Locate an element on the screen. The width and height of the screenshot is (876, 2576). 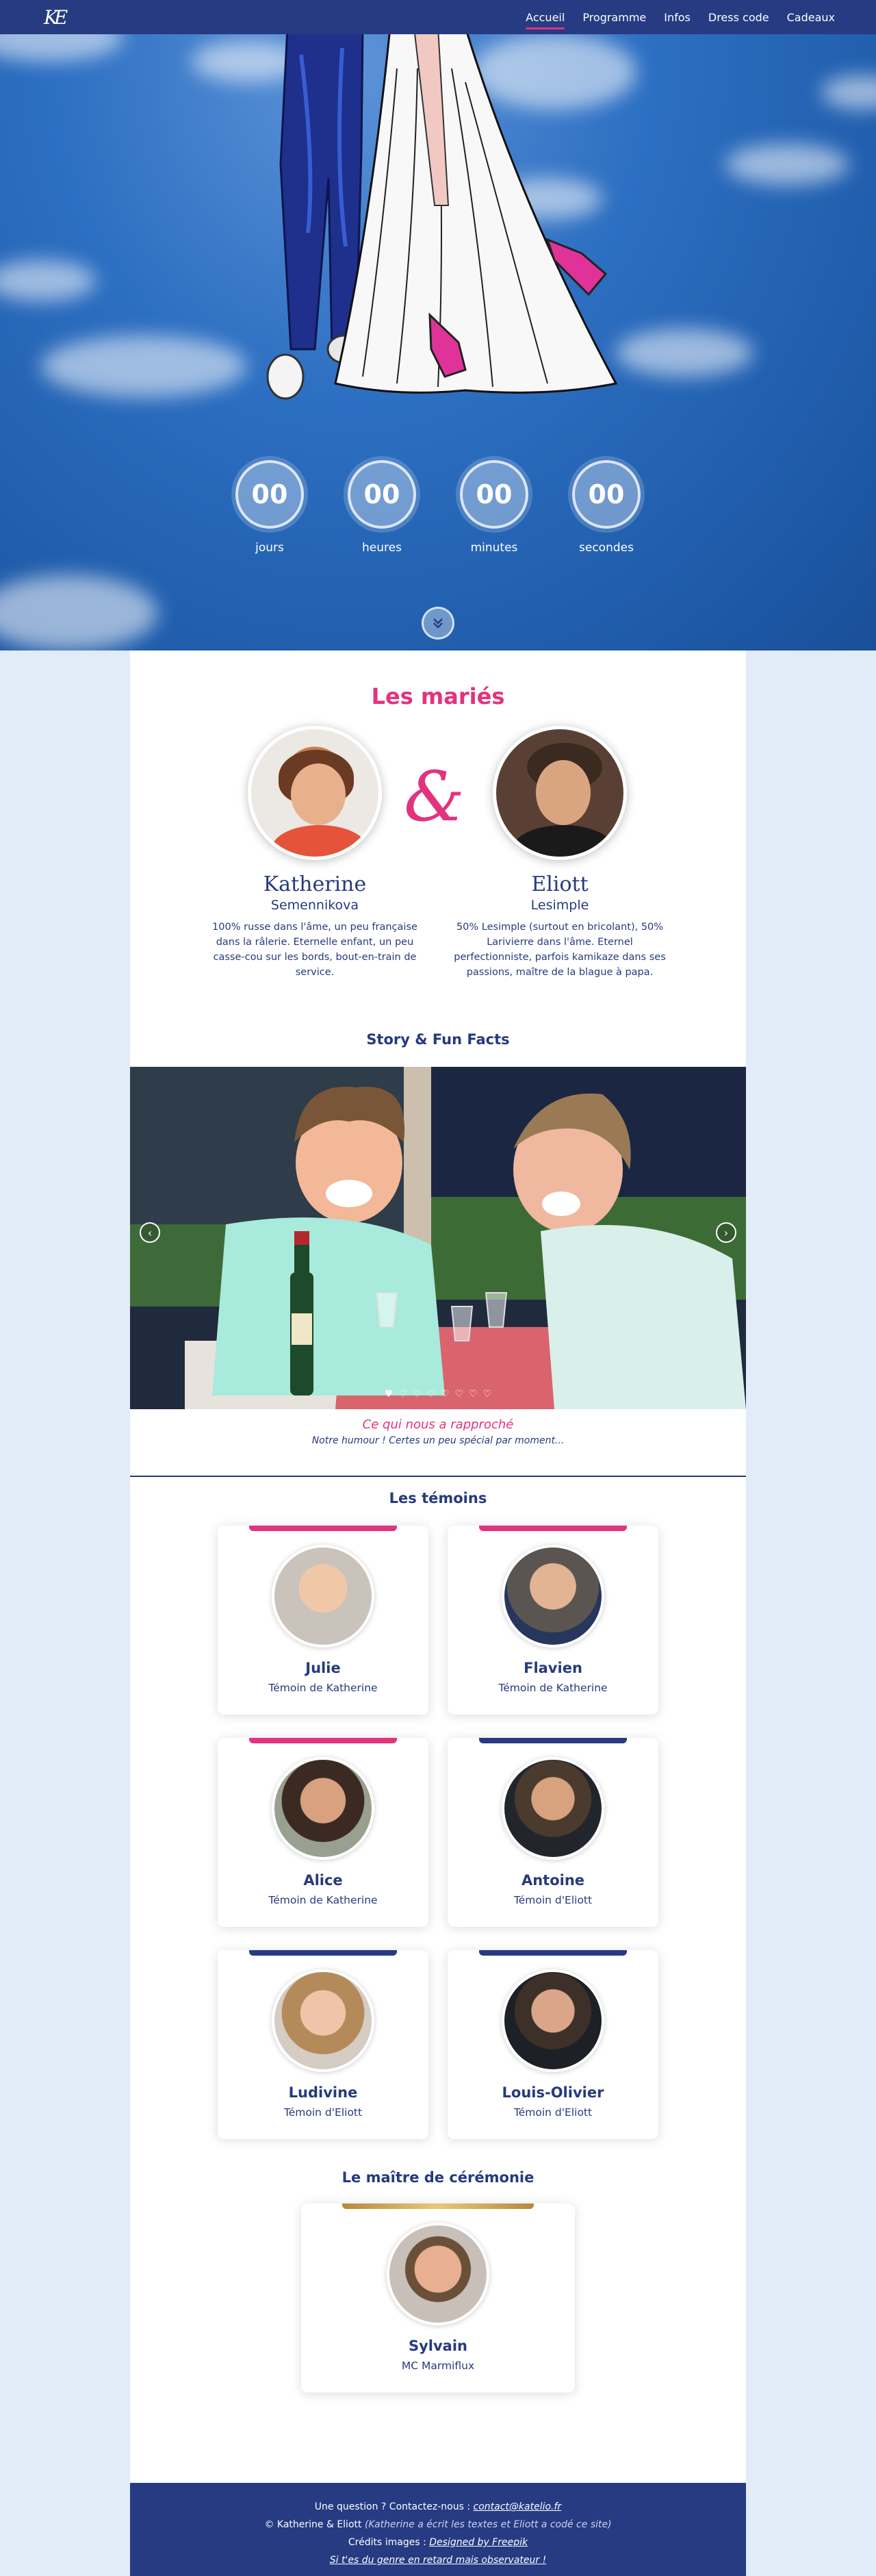
carousel-dots: ♥ ♡ ♡ ♡ ♡ ♡ ♡ ♡ is located at coordinates (438, 1394).